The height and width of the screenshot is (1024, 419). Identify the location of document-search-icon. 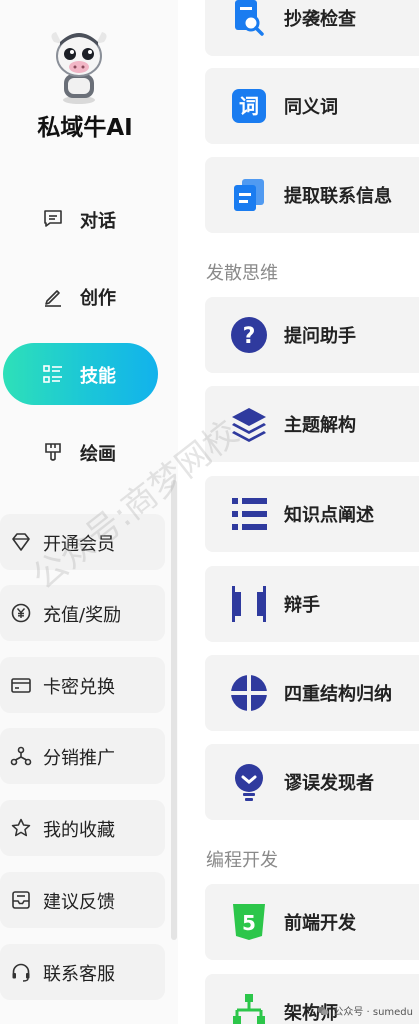
(249, 18).